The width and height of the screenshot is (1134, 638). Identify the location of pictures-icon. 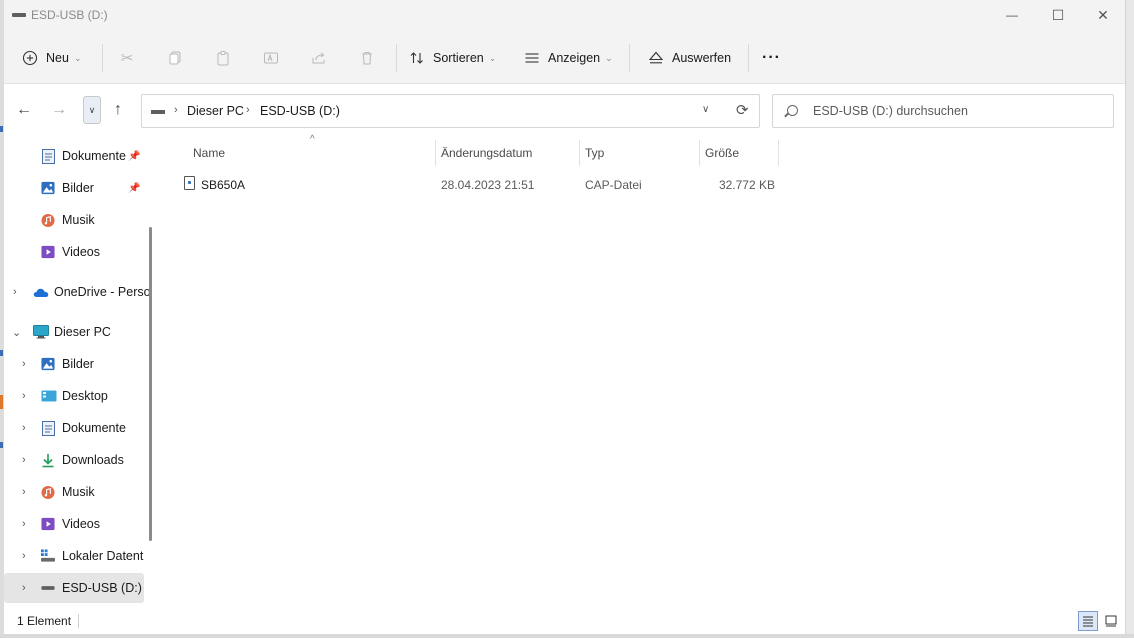
(48, 364).